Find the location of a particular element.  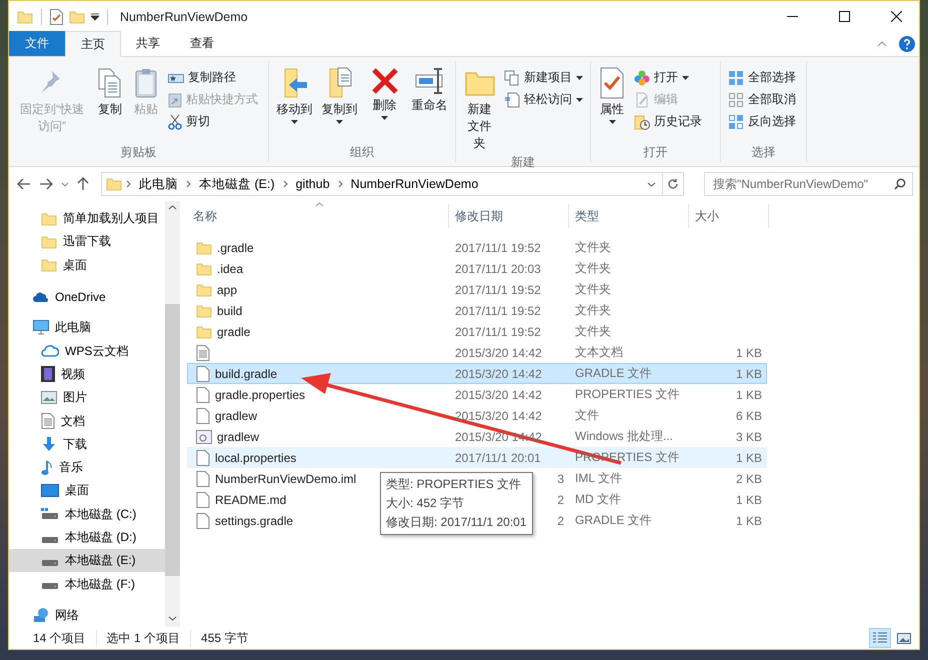

column-header: 类型 is located at coordinates (629, 216).